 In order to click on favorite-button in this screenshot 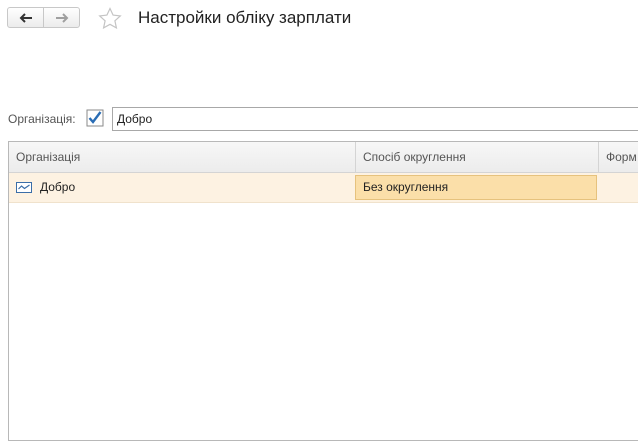, I will do `click(110, 18)`.